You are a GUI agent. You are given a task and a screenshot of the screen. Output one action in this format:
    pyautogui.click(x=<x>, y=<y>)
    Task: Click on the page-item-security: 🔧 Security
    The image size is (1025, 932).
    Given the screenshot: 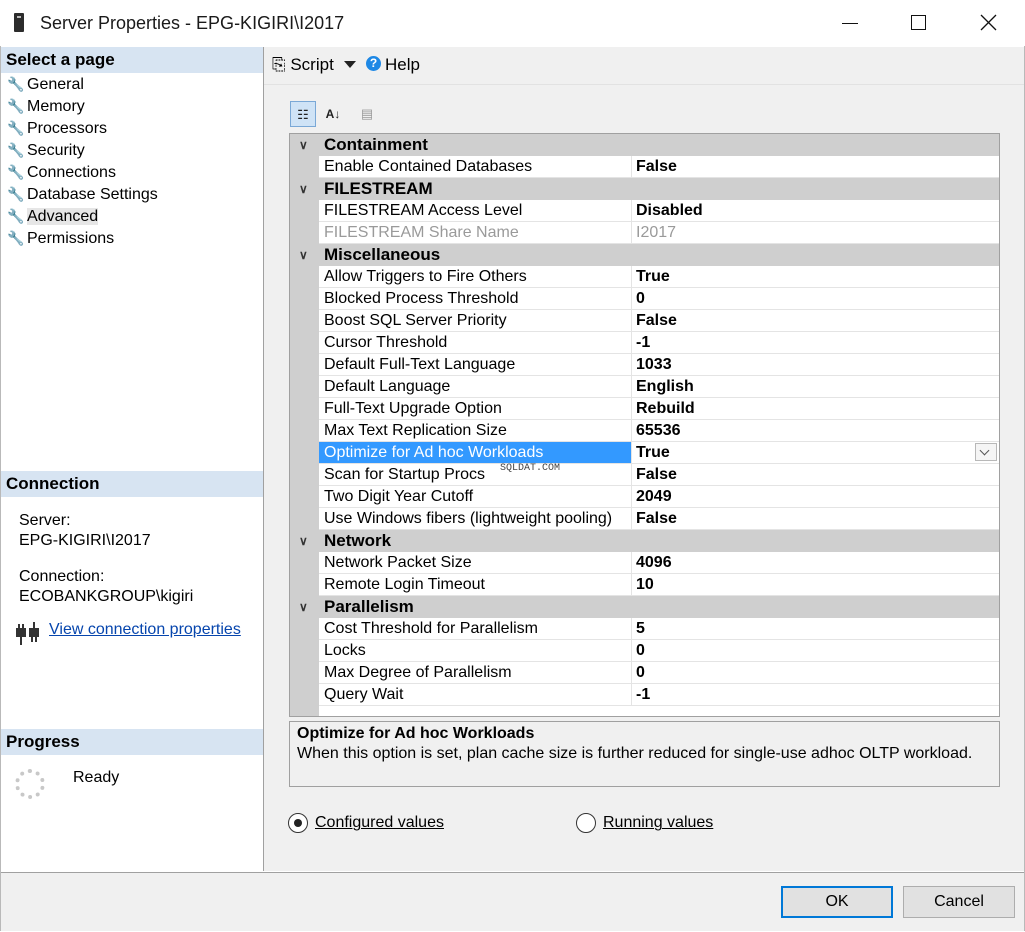 What is the action you would take?
    pyautogui.click(x=82, y=150)
    